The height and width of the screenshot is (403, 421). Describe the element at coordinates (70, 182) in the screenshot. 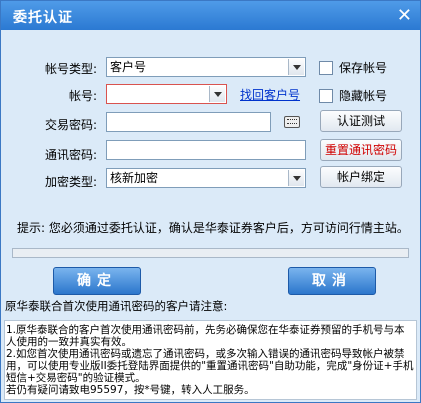

I see `encrypt-type-label: 加密类型:` at that location.